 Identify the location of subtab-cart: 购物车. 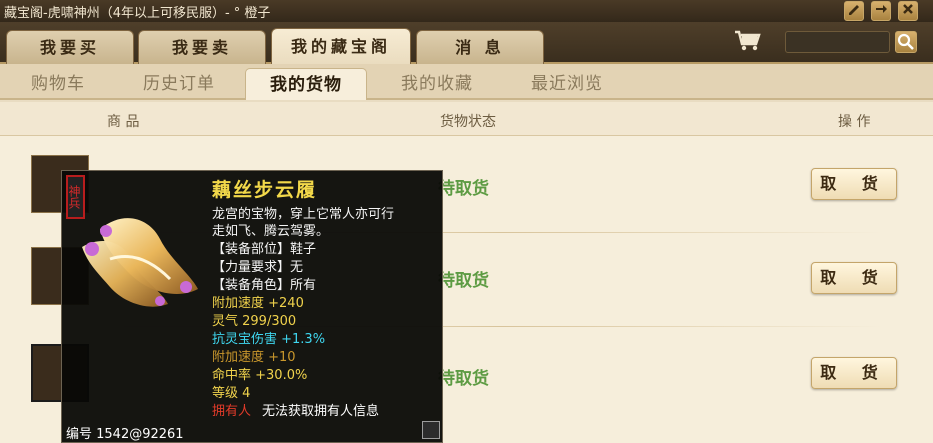
(58, 84).